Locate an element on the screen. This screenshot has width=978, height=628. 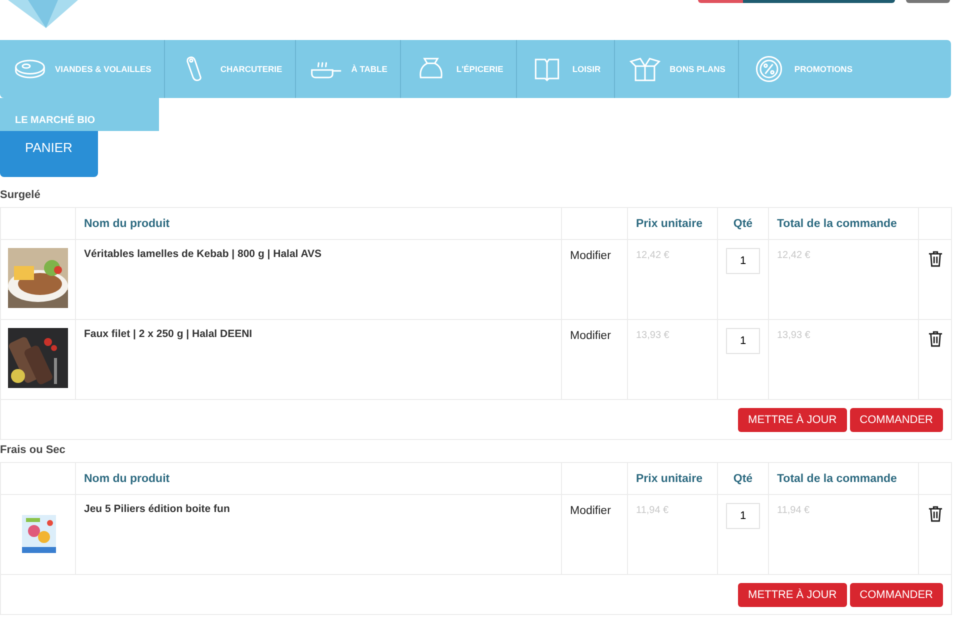
product-name: Faux filet | 2 x 250 g | Halal DEENI is located at coordinates (168, 334).